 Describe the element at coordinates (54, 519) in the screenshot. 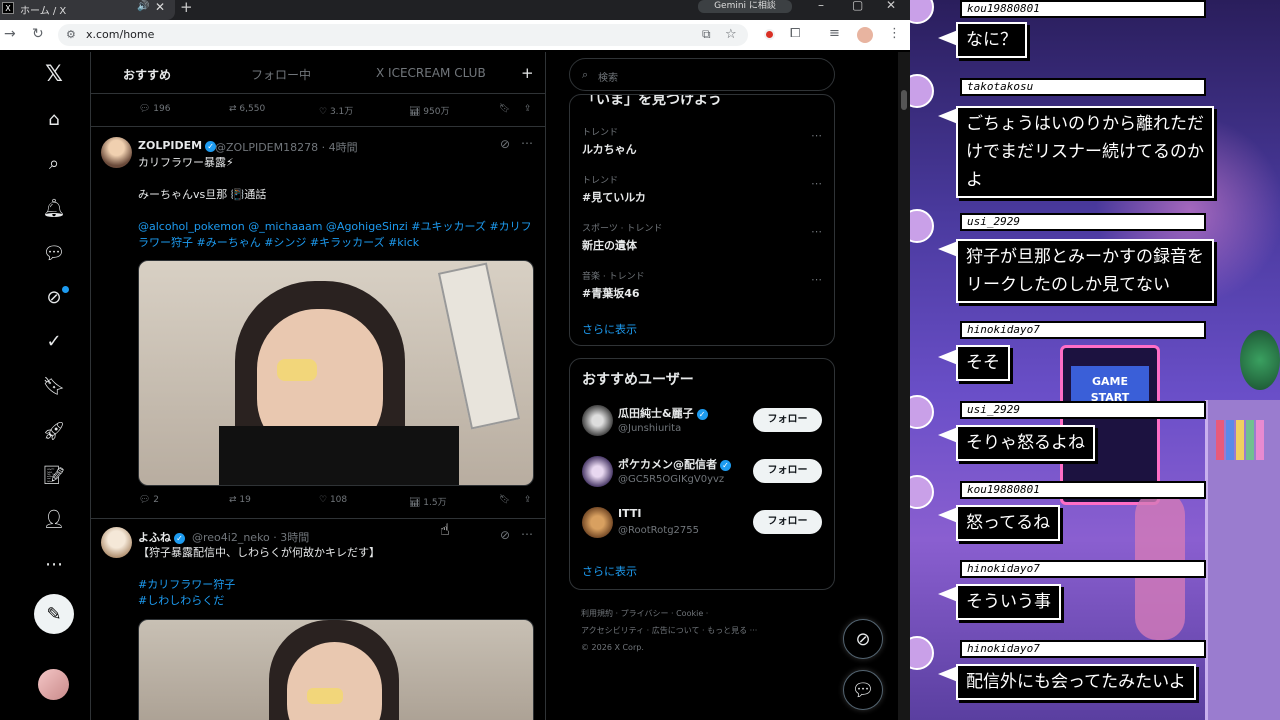

I see `profile-icon: 👤︎` at that location.